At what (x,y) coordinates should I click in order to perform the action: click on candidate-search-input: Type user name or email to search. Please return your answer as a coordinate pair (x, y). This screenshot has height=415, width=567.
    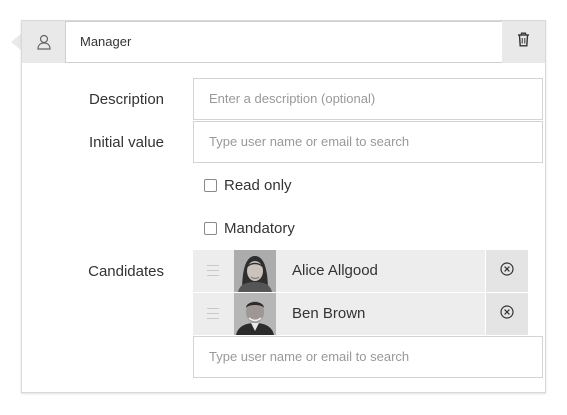
    Looking at the image, I should click on (368, 357).